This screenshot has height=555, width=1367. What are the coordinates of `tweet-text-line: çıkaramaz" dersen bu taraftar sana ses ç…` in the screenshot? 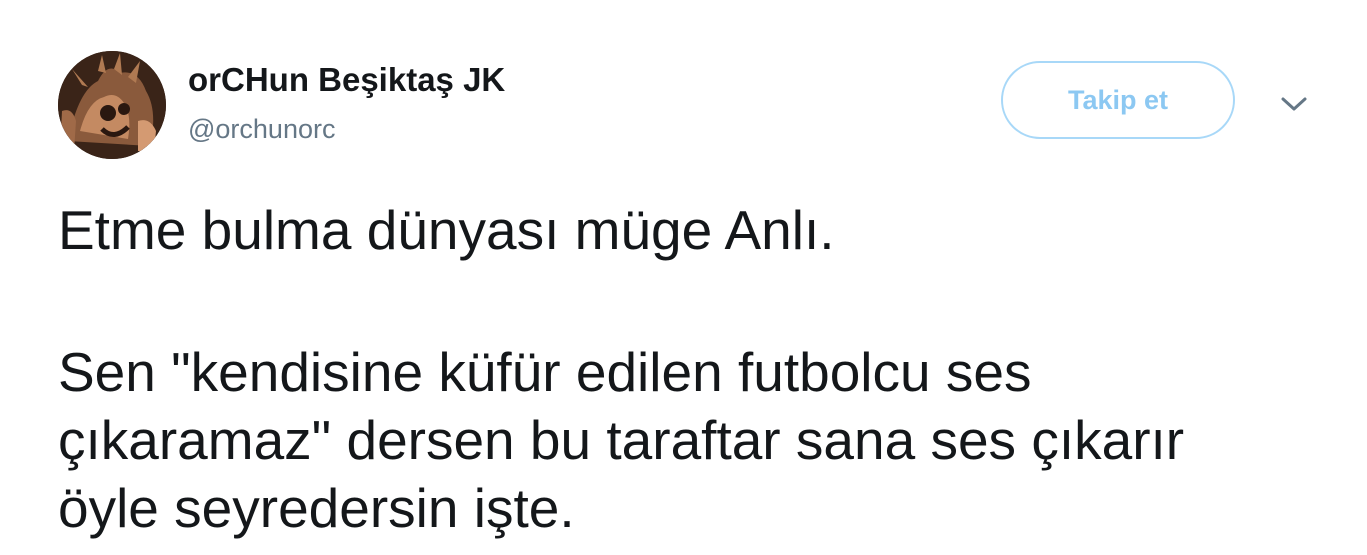 It's located at (621, 440).